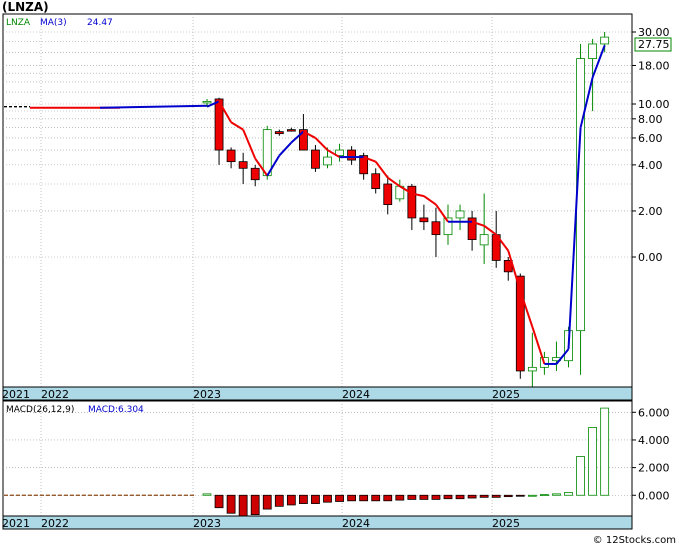 The width and height of the screenshot is (680, 546). What do you see at coordinates (654, 104) in the screenshot?
I see `y-tick-label: 10.00` at bounding box center [654, 104].